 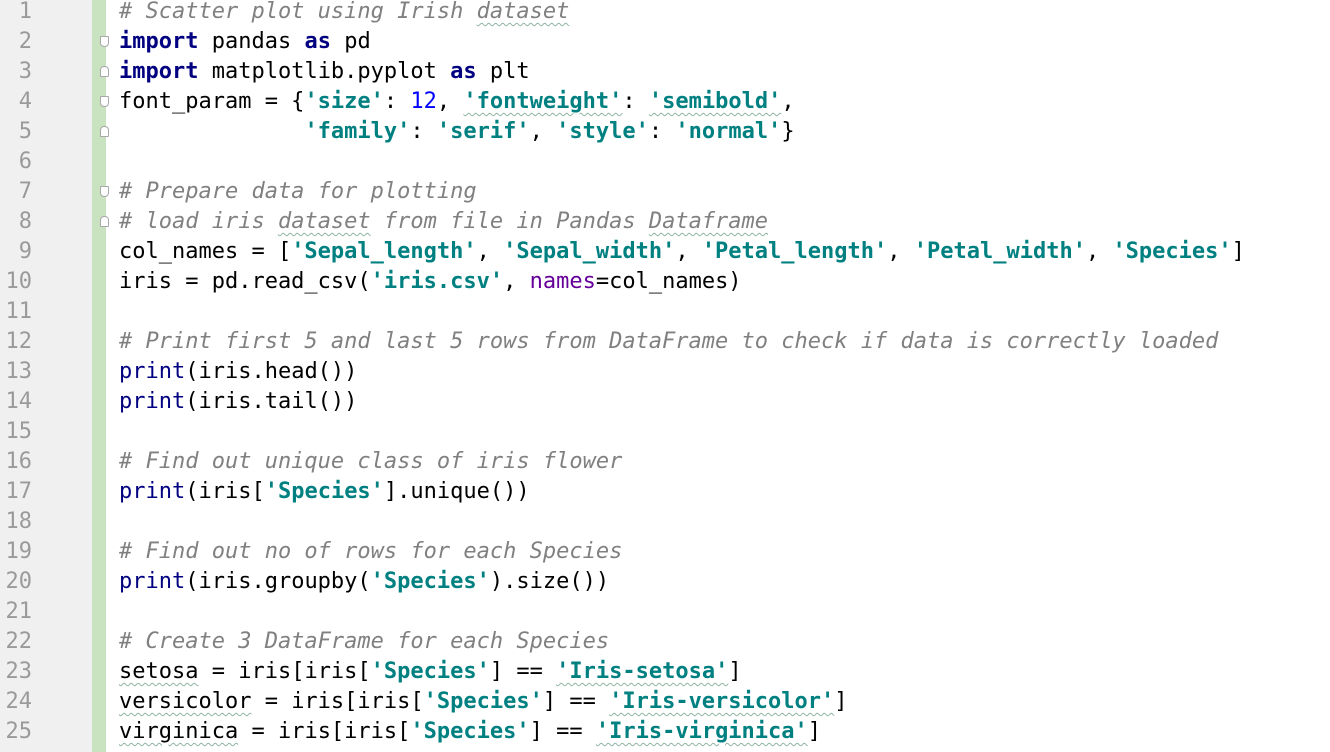 I want to click on code-token: plt, so click(x=503, y=71).